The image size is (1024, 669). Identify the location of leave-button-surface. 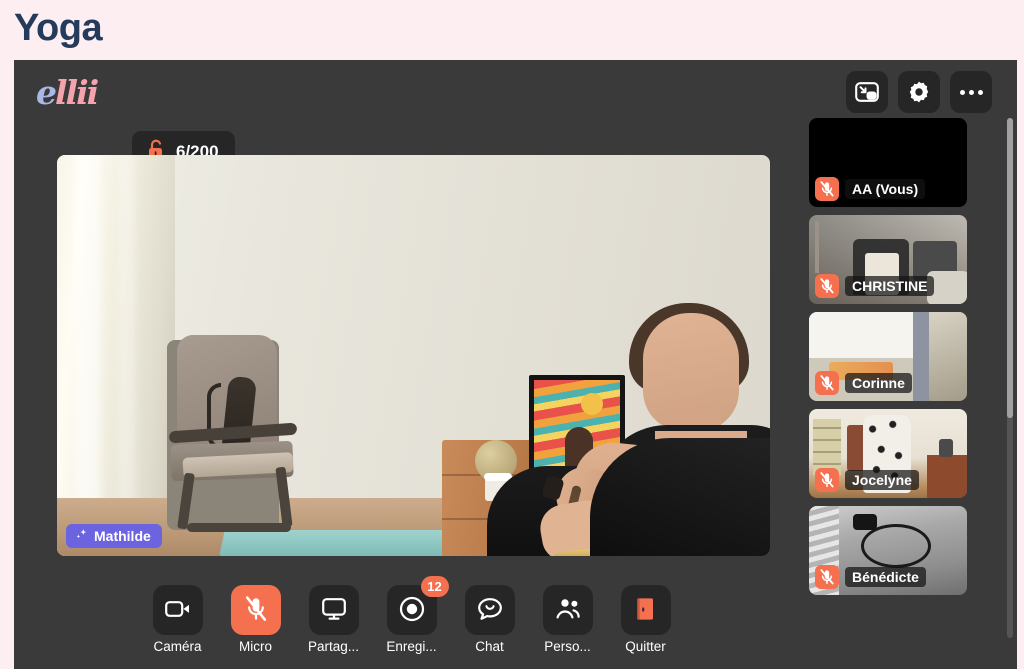
(645, 610).